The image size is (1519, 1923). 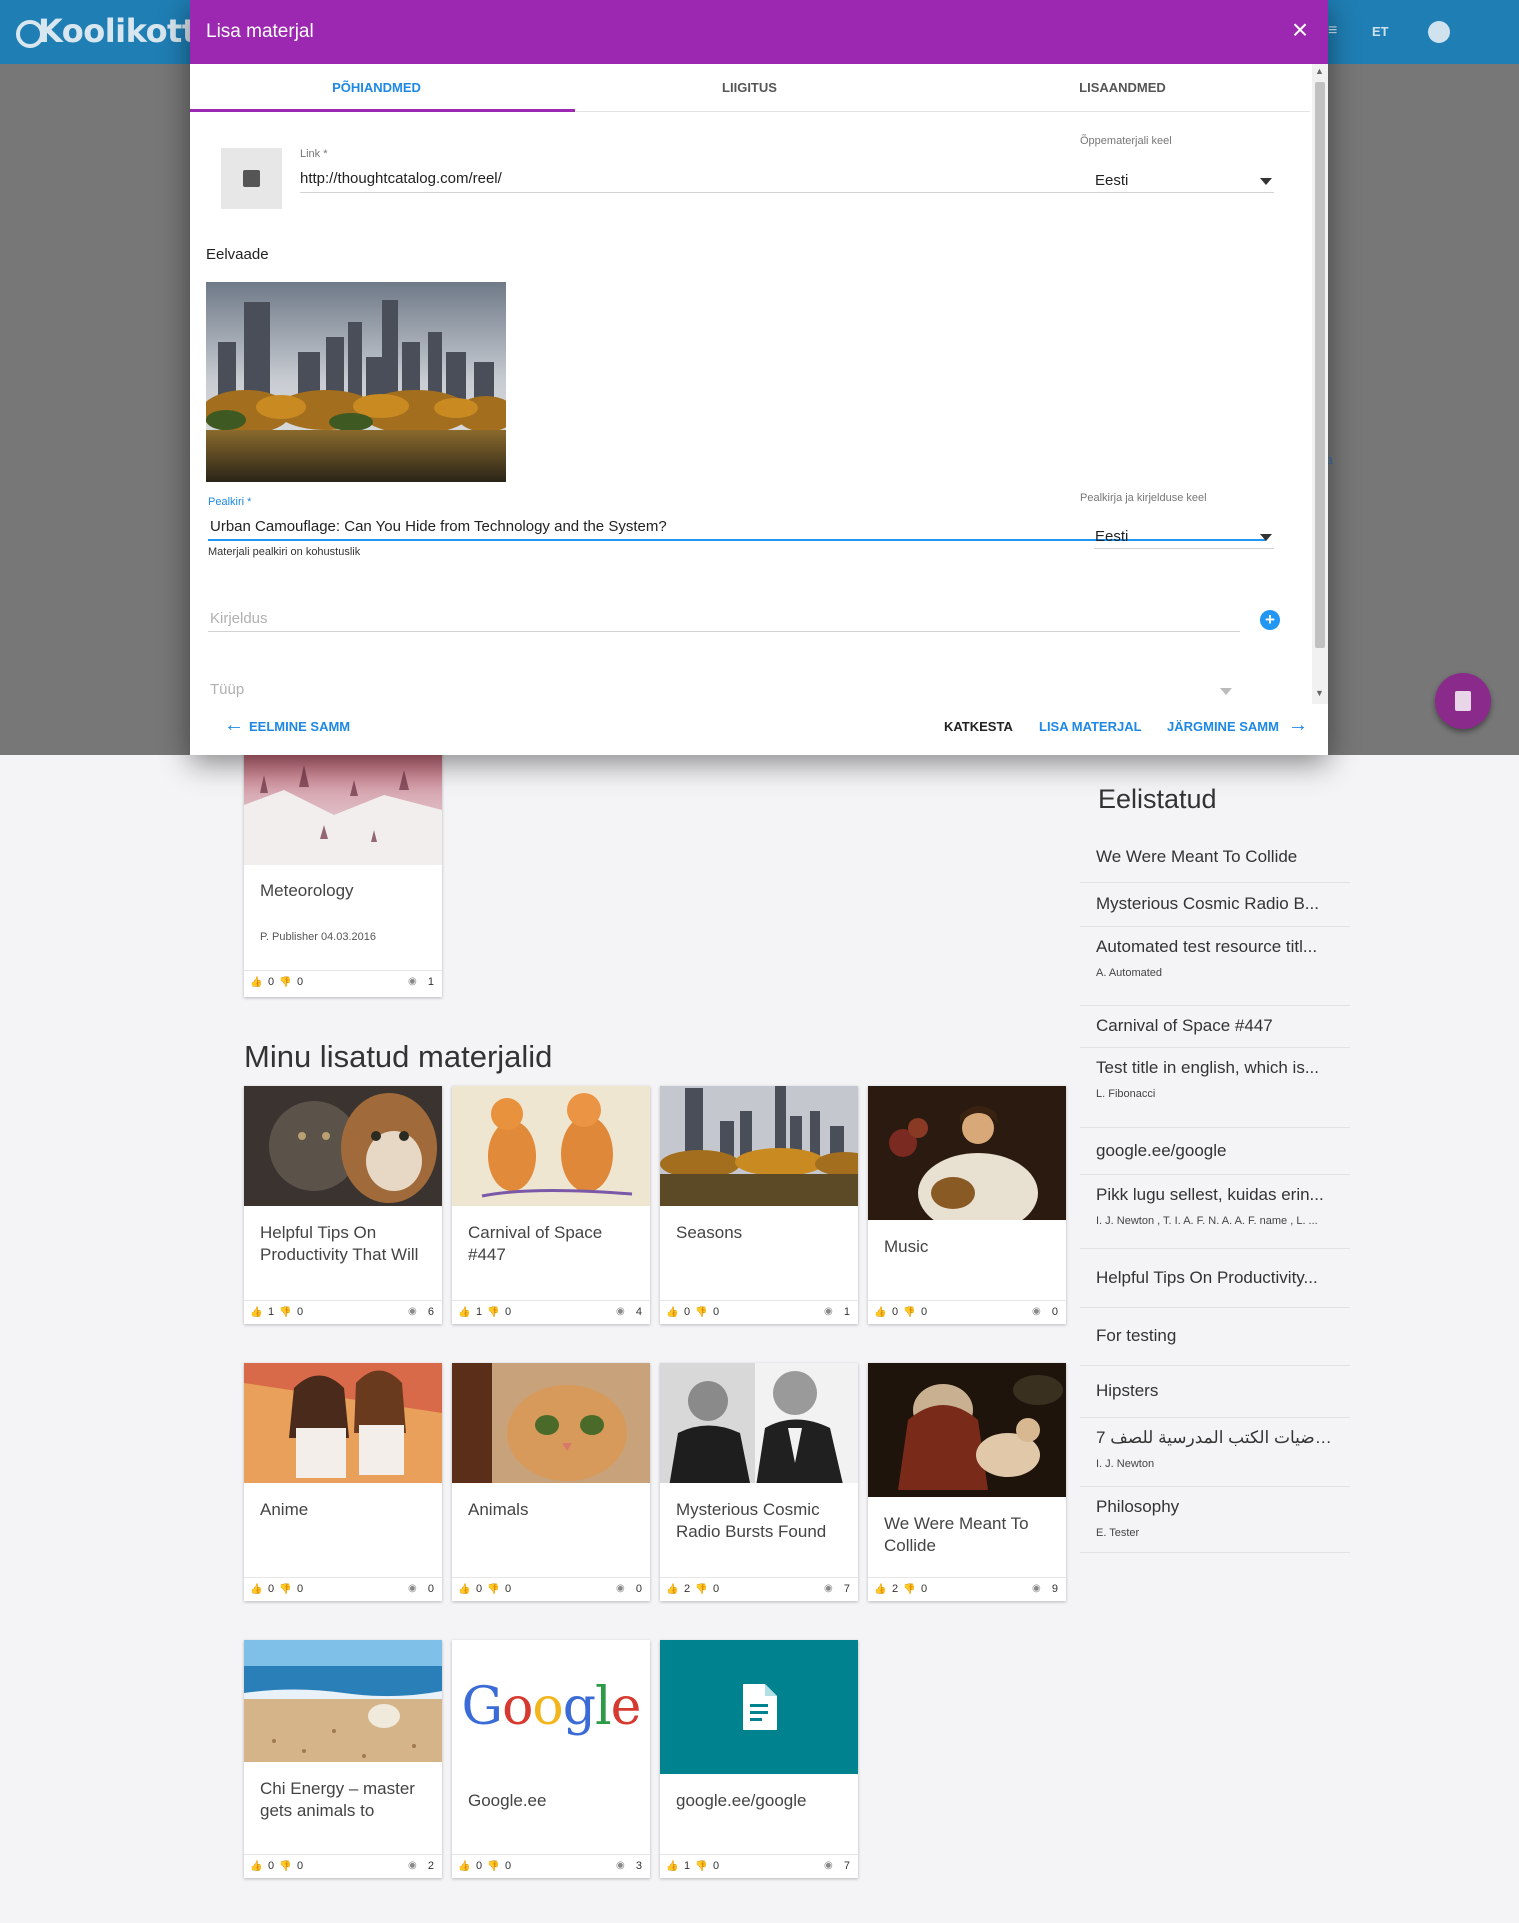 I want to click on card-title: We Were Meant To Collide, so click(x=970, y=1535).